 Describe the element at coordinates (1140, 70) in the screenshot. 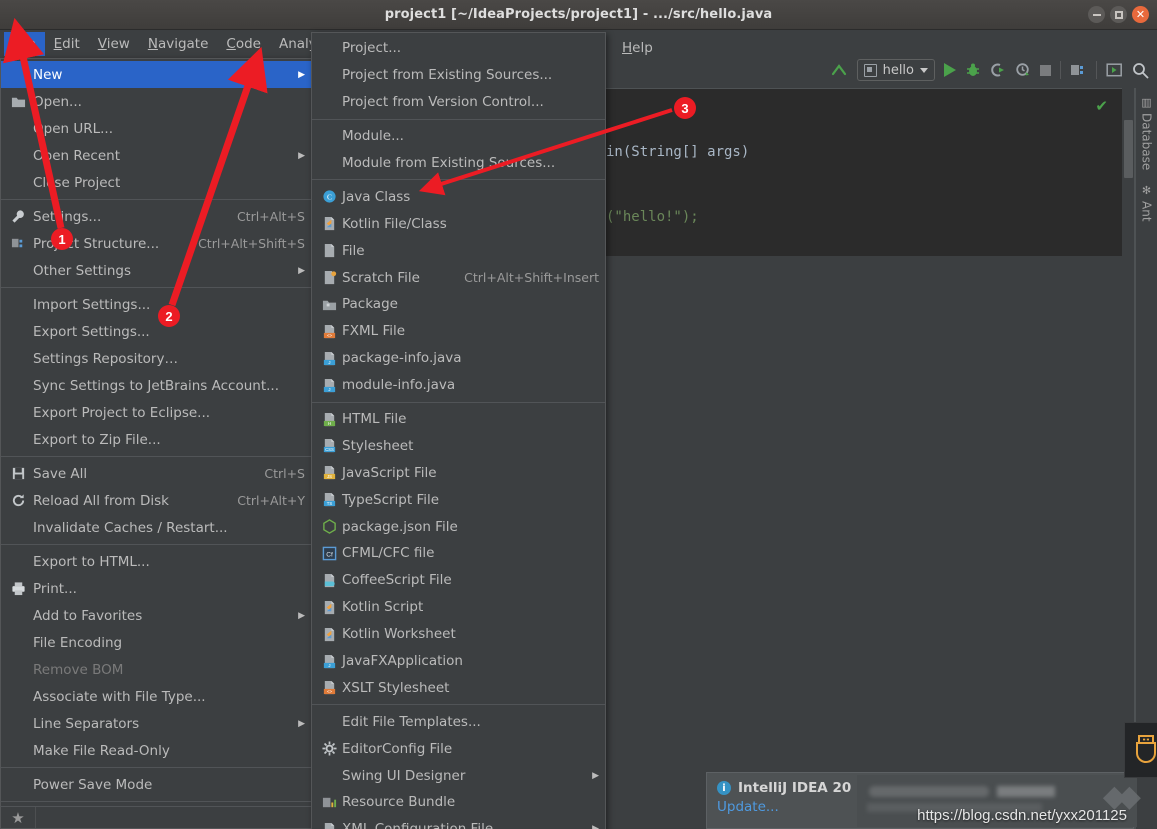

I see `search-icon` at that location.